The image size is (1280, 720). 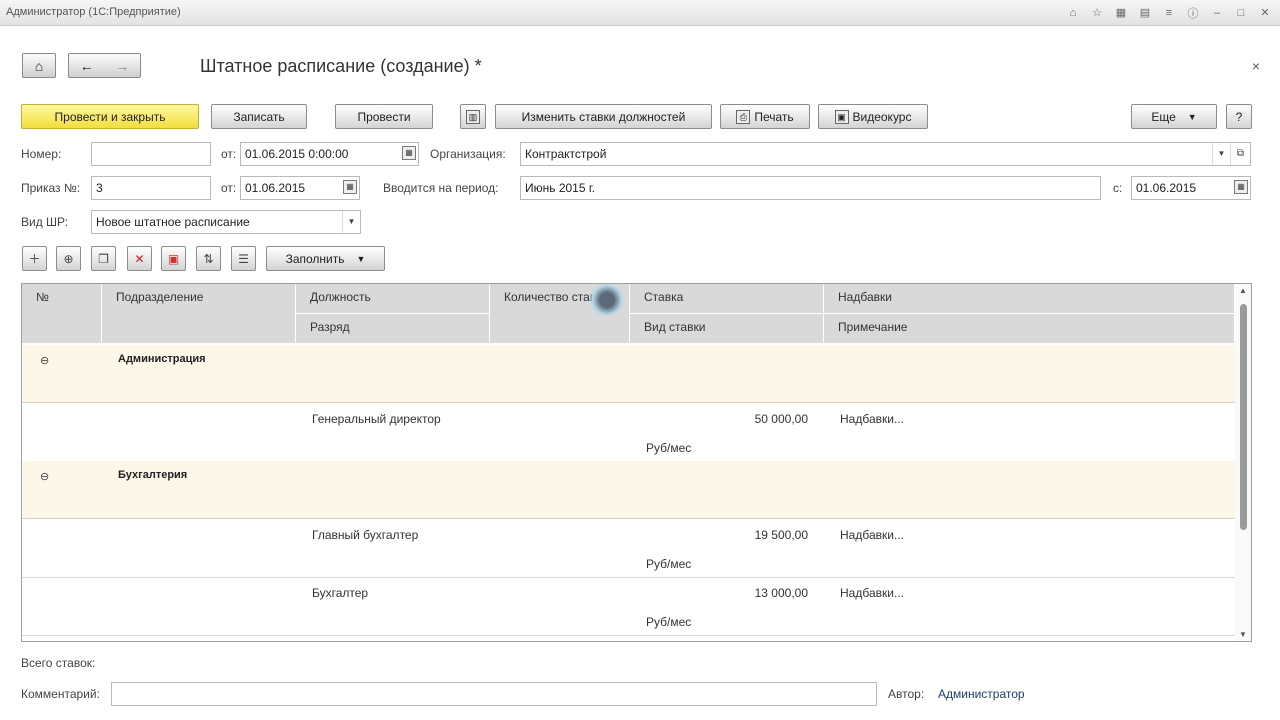 I want to click on report-icon: ▥, so click(x=473, y=116).